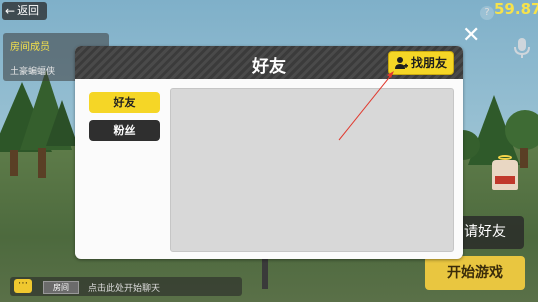  I want to click on chat-icon: ⋯, so click(23, 286).